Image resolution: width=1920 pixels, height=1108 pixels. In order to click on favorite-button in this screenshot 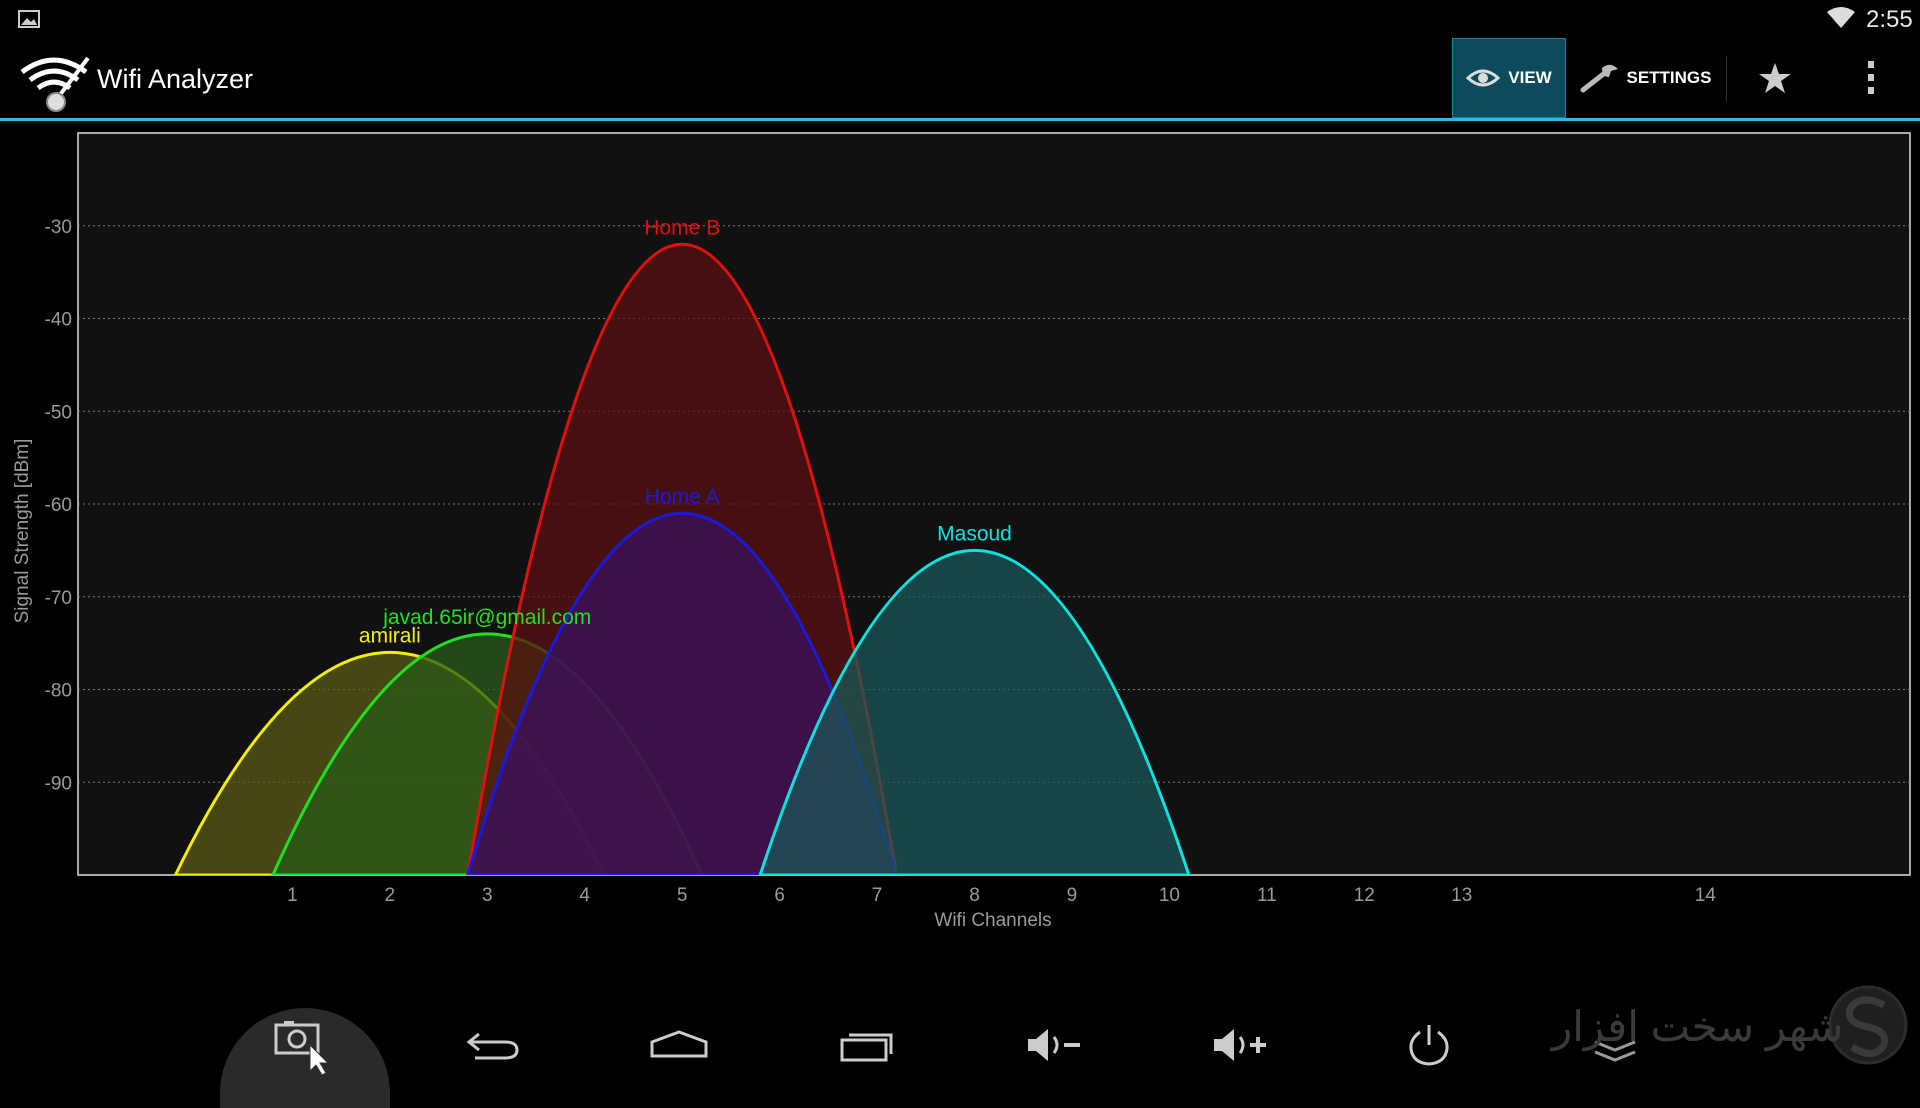, I will do `click(1775, 78)`.